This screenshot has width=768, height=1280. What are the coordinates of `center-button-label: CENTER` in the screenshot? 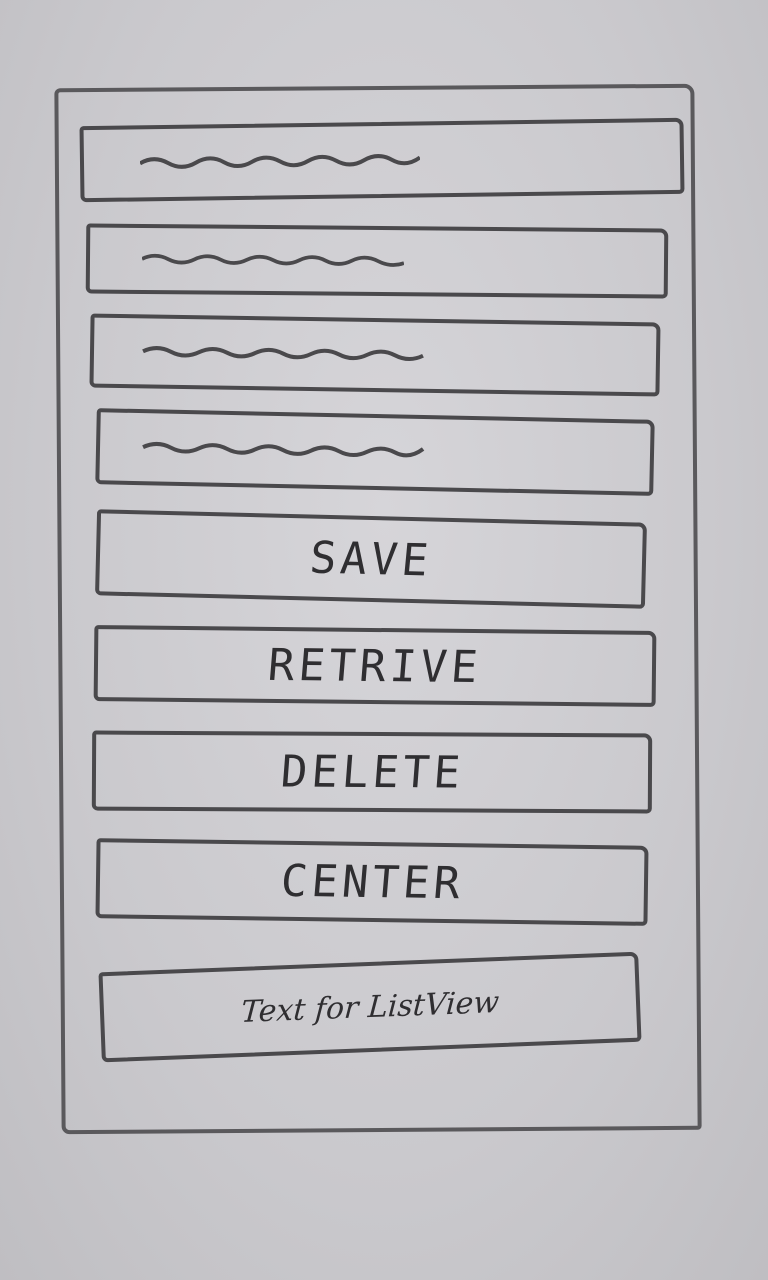 It's located at (372, 882).